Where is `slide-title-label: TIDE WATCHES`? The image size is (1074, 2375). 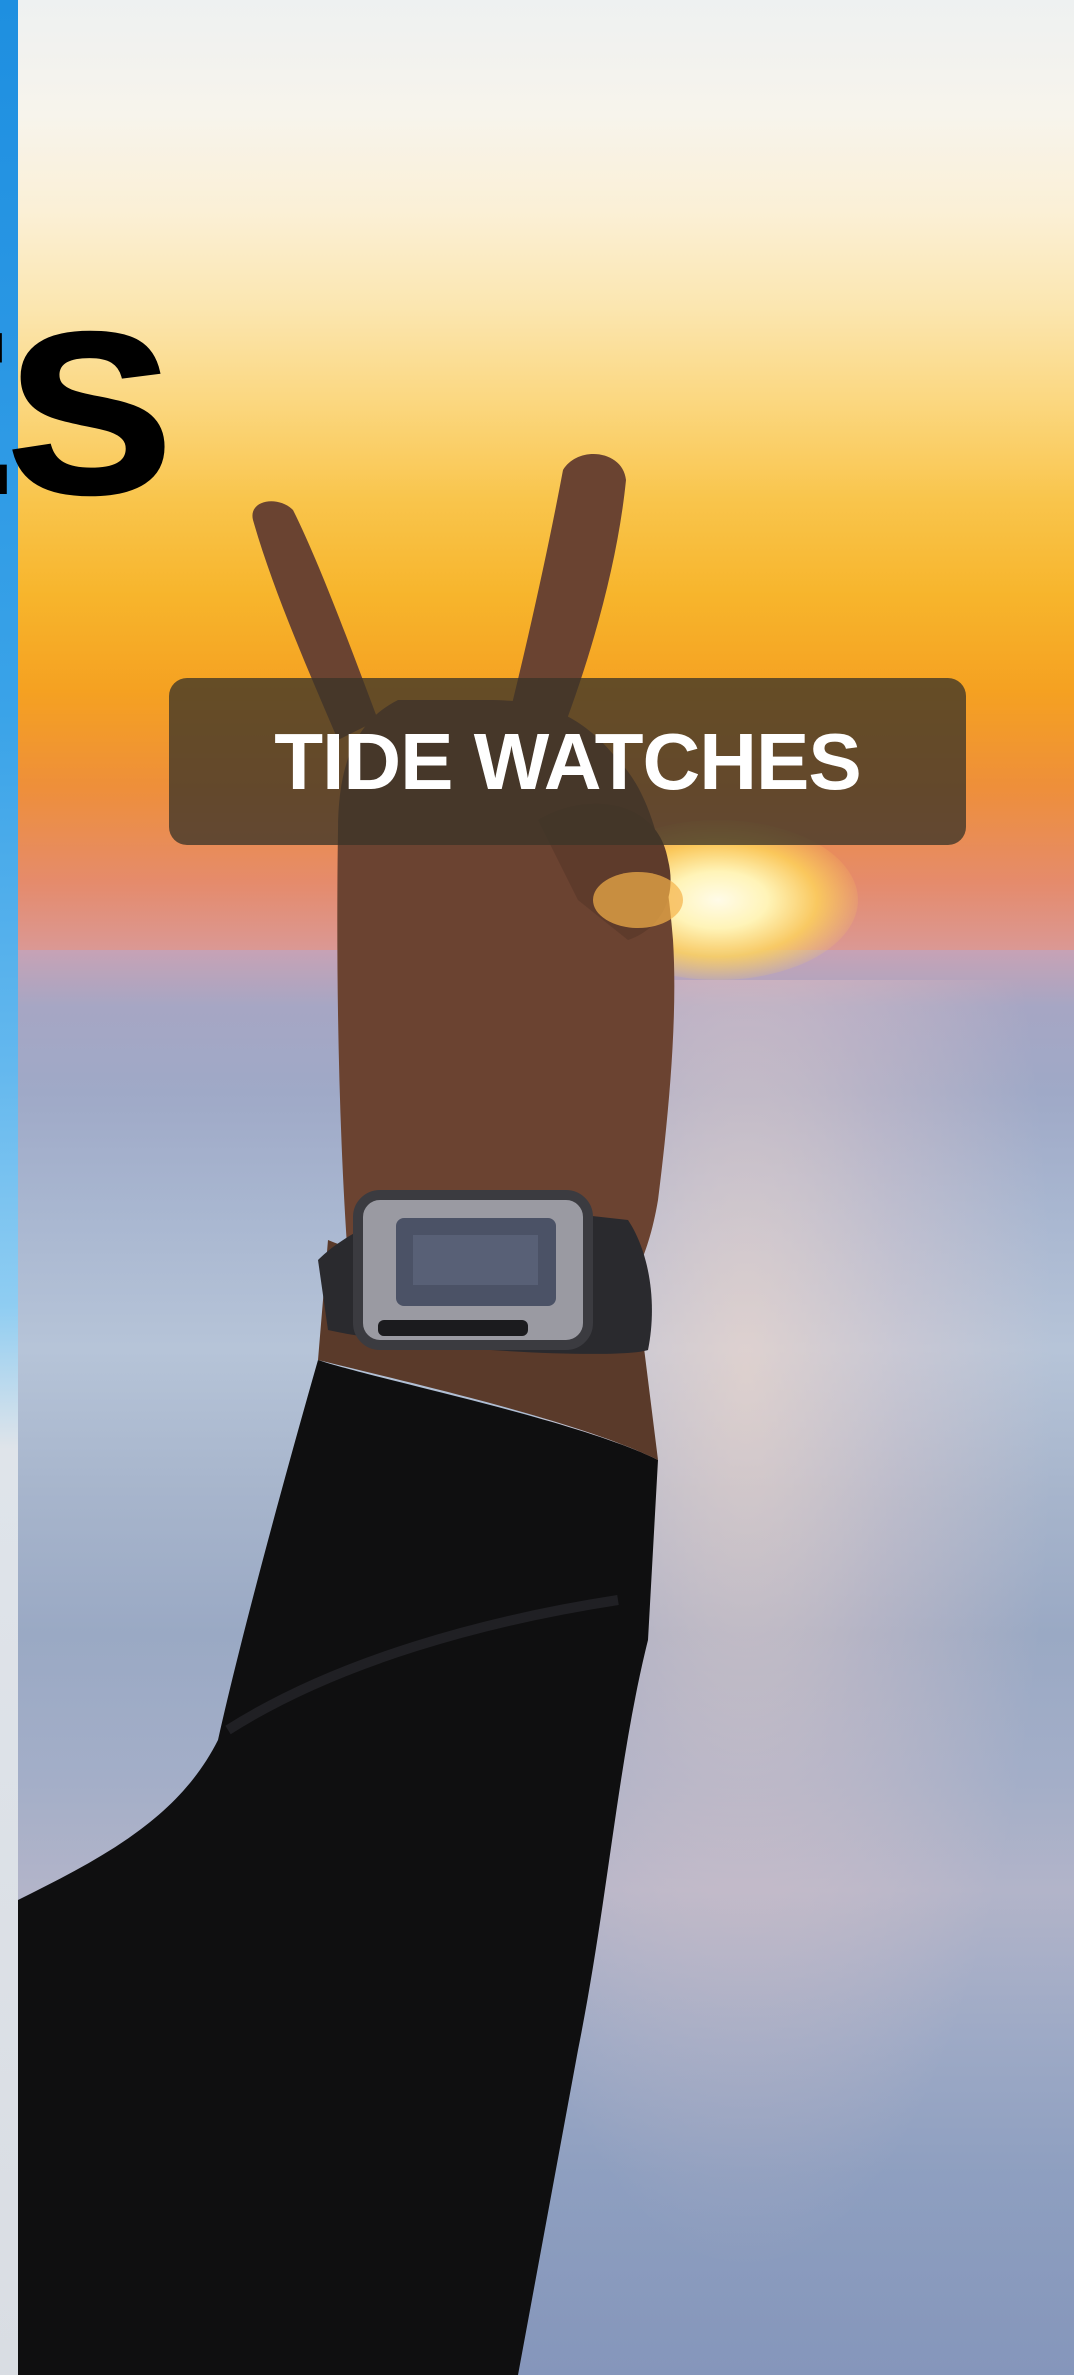 slide-title-label: TIDE WATCHES is located at coordinates (567, 761).